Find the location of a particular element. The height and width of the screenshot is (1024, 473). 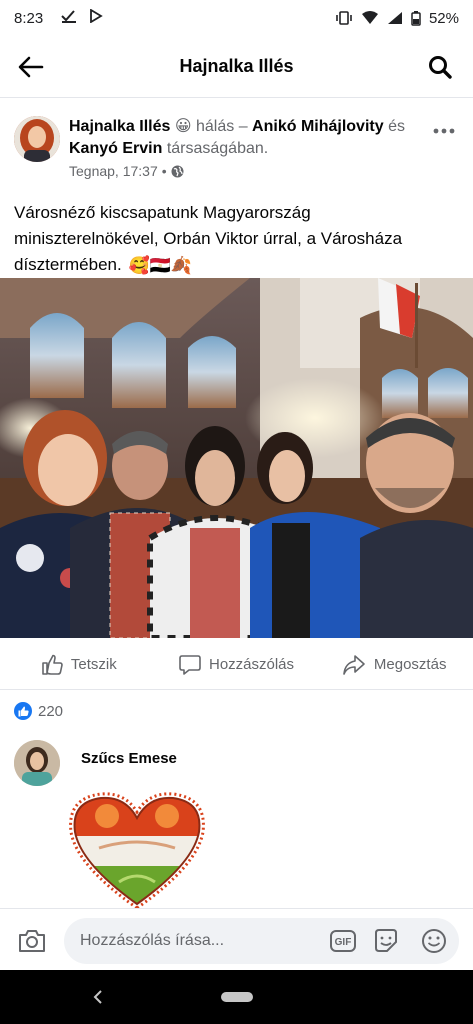

emoji-button is located at coordinates (434, 941).